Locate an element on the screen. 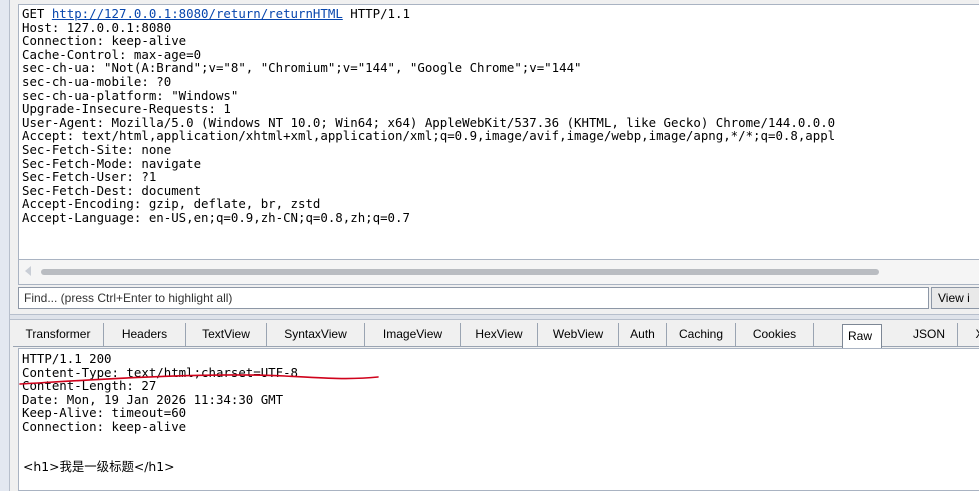 This screenshot has width=979, height=491. tab-caching: Caching is located at coordinates (701, 335).